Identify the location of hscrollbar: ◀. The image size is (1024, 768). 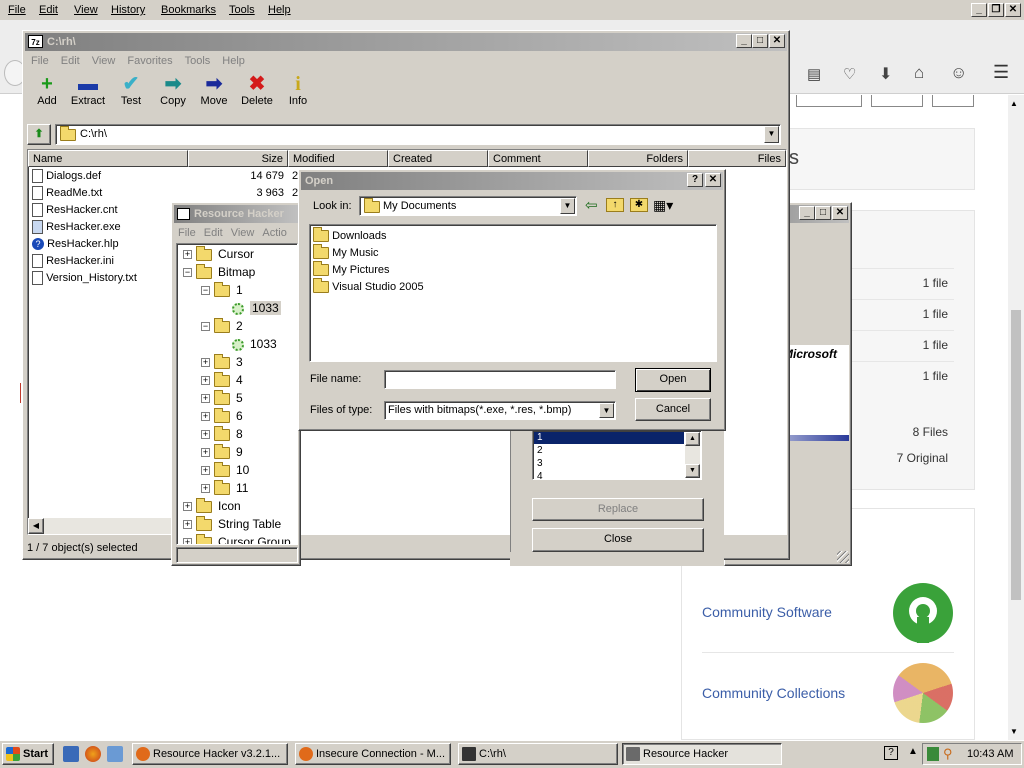
(103, 526).